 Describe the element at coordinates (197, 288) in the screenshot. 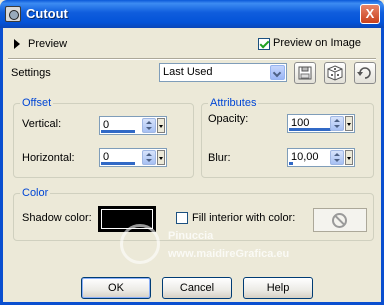

I see `cancel-button: Cancel` at that location.